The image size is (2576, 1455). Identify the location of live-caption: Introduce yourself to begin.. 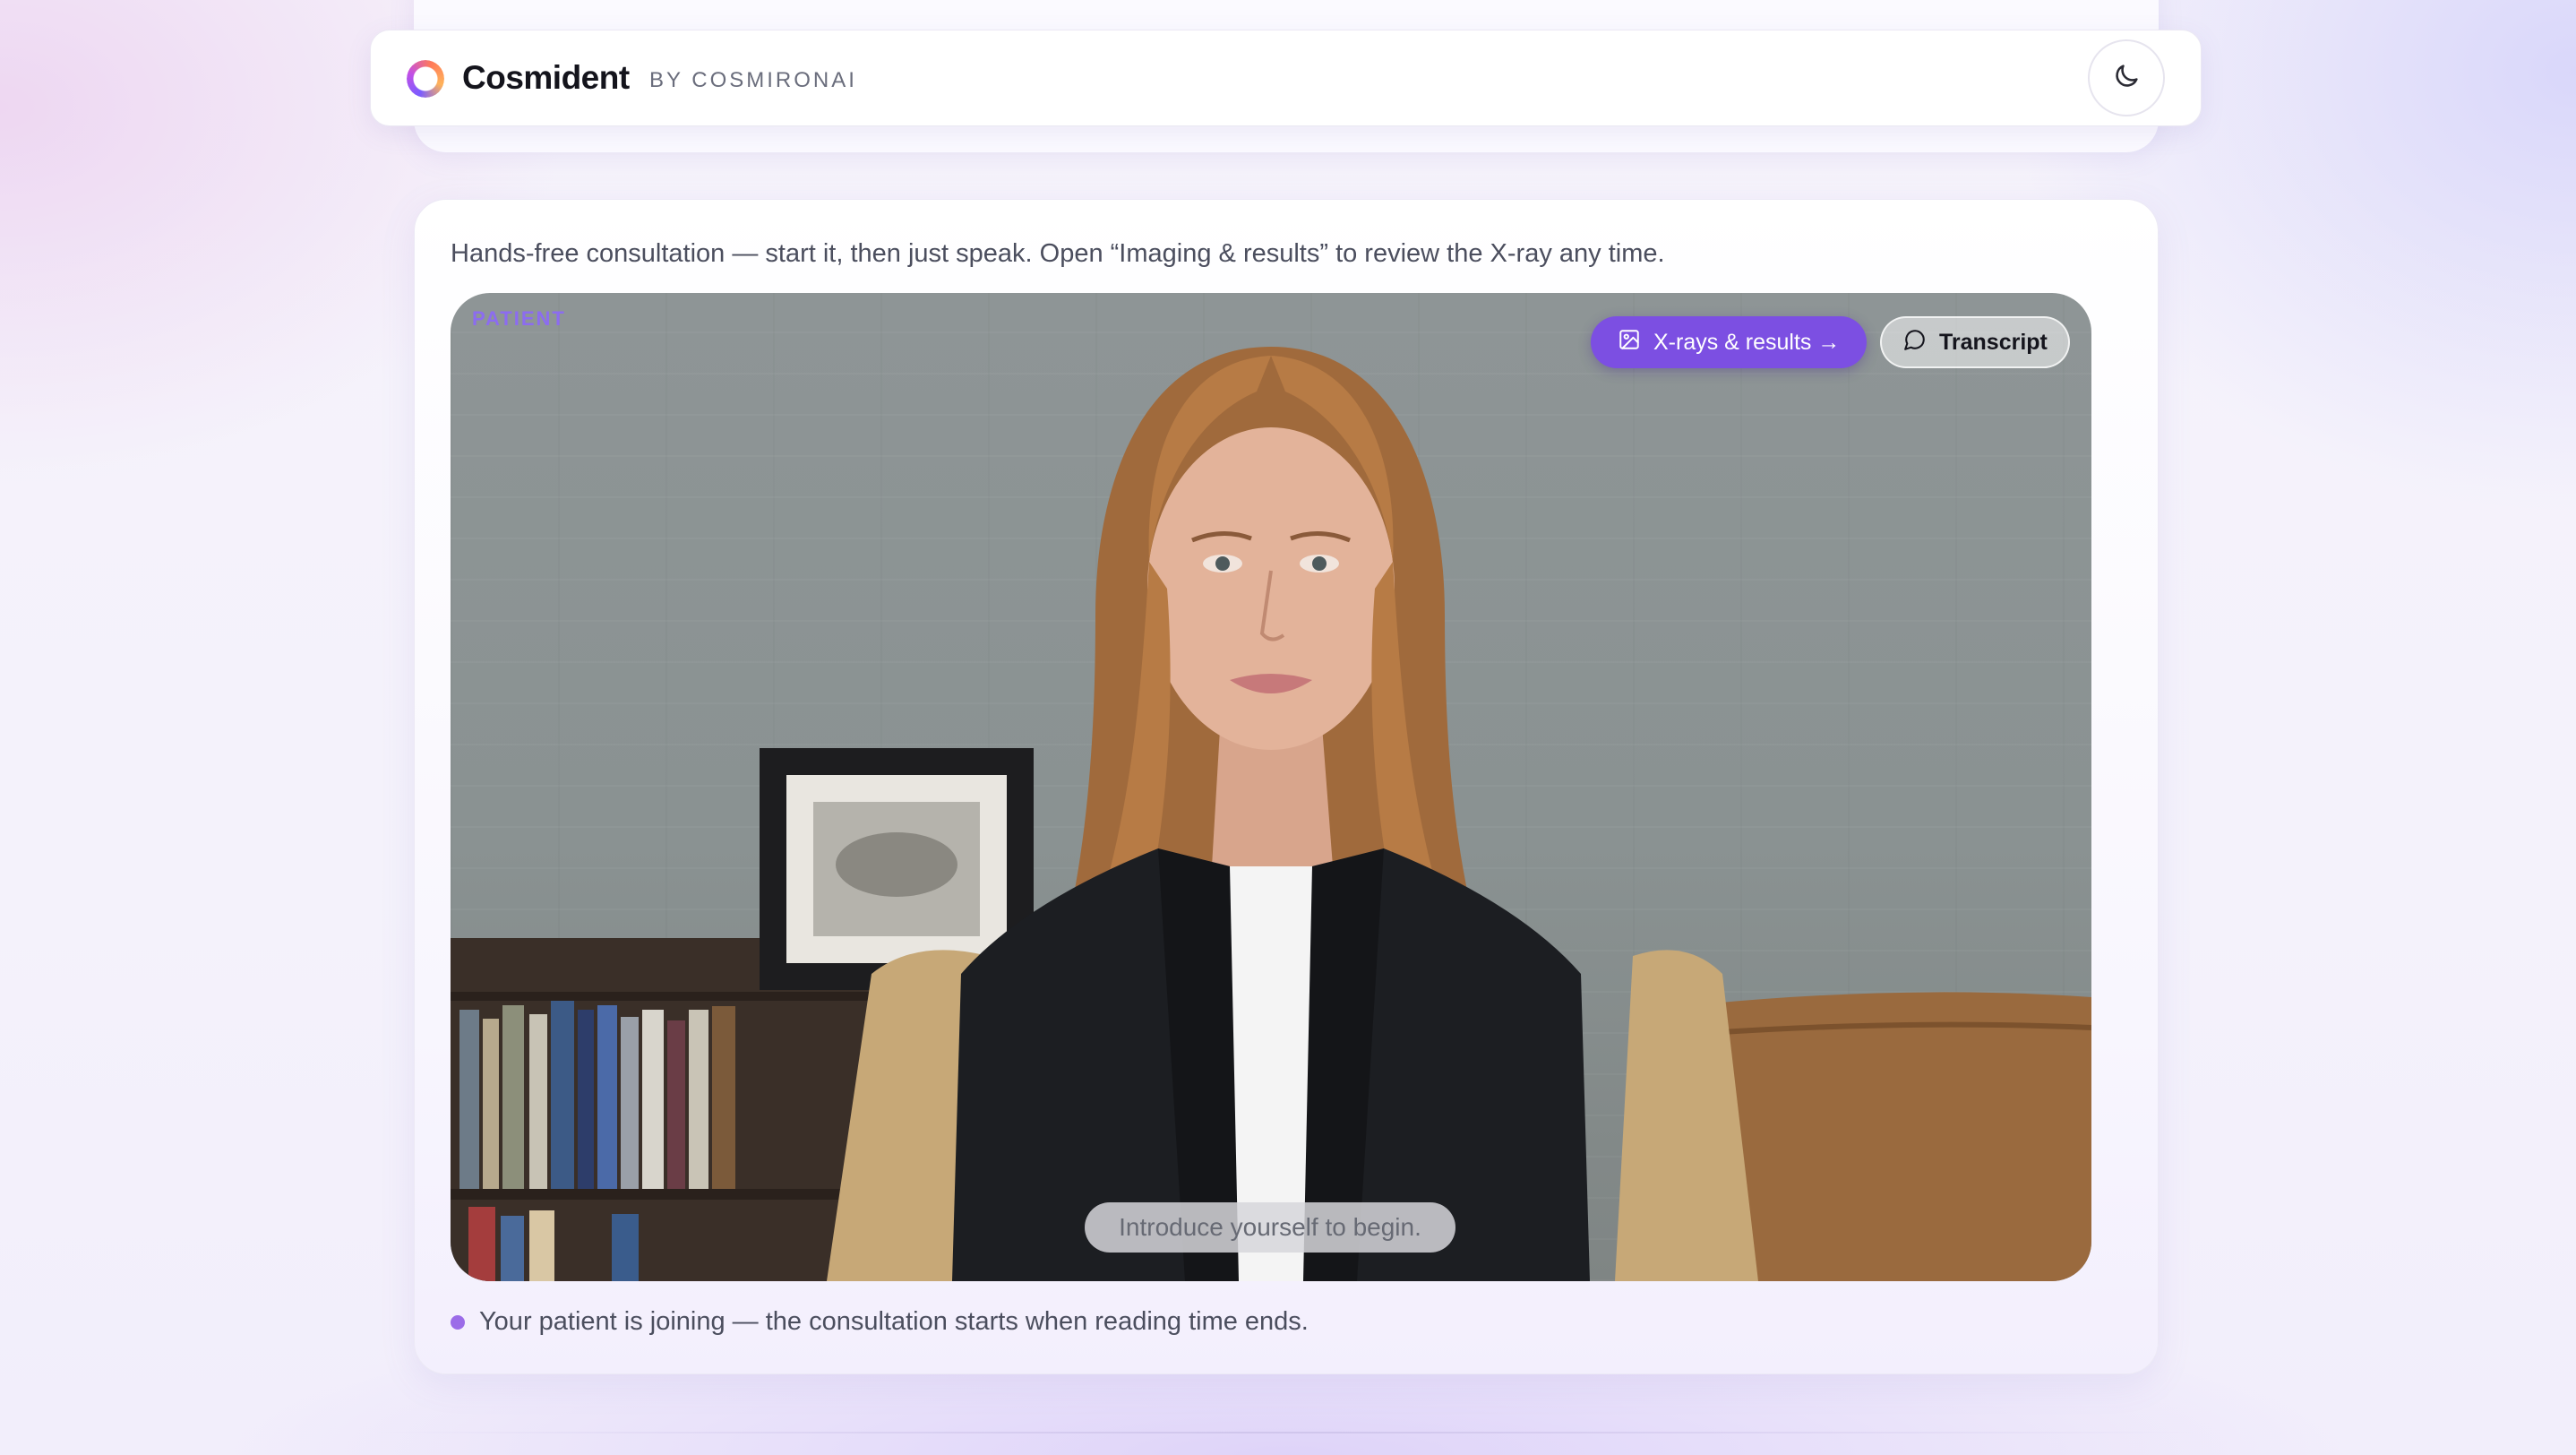
(1270, 1227).